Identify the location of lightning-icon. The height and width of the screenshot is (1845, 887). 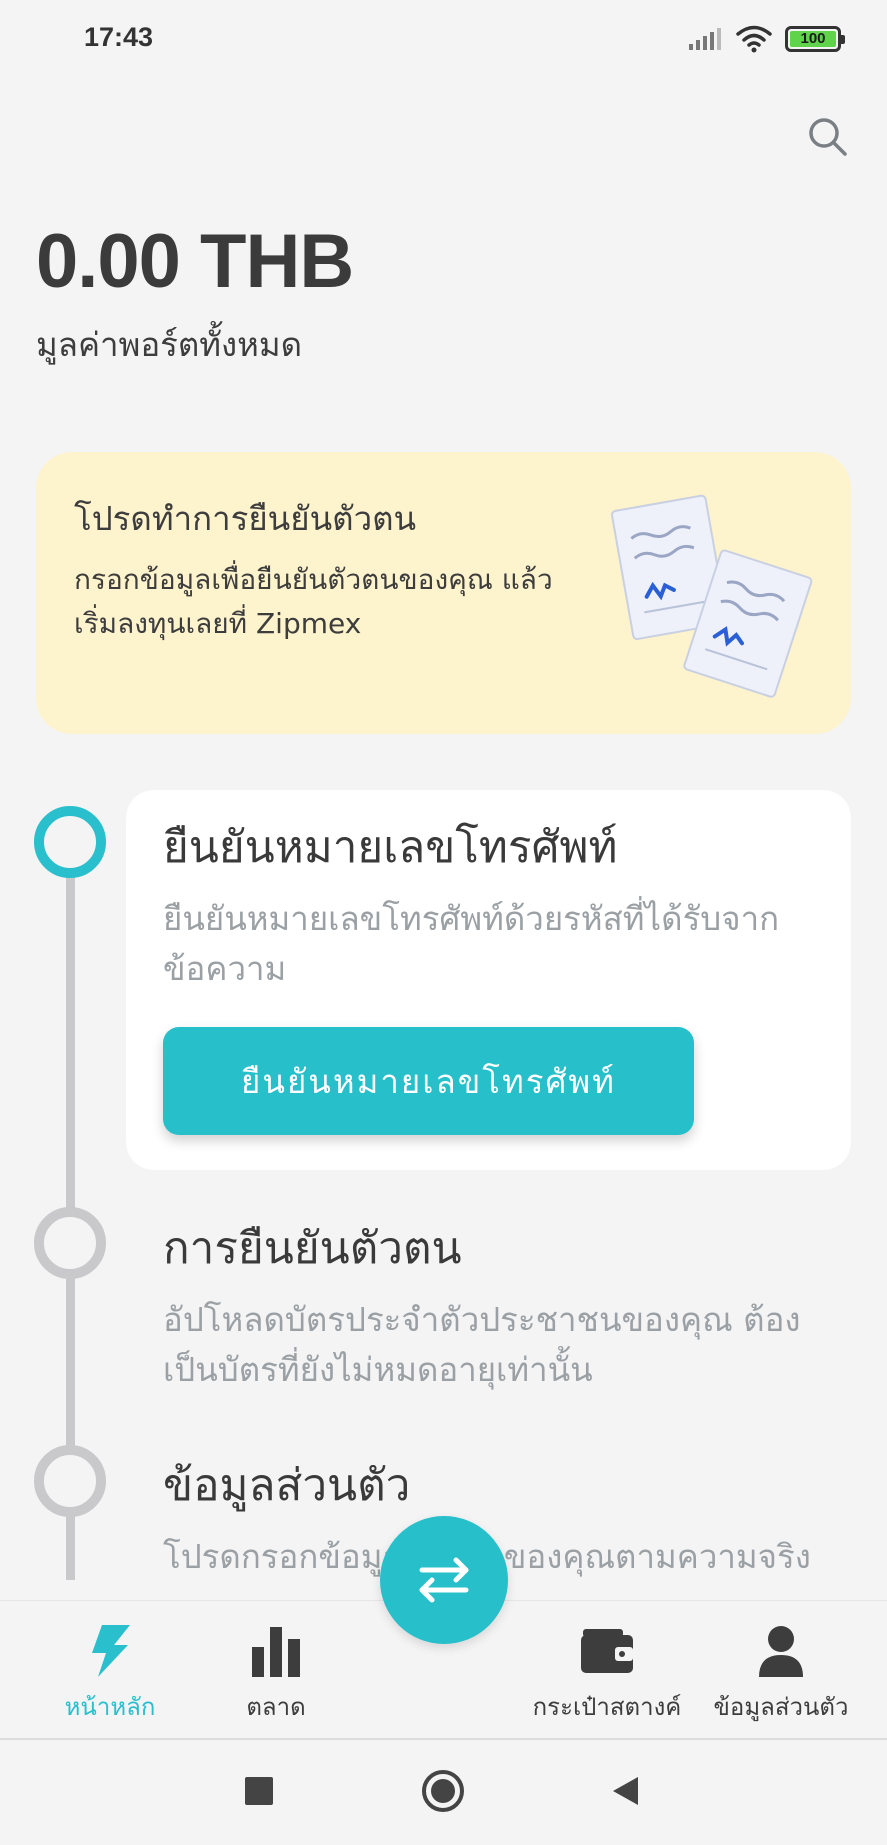
(110, 1651).